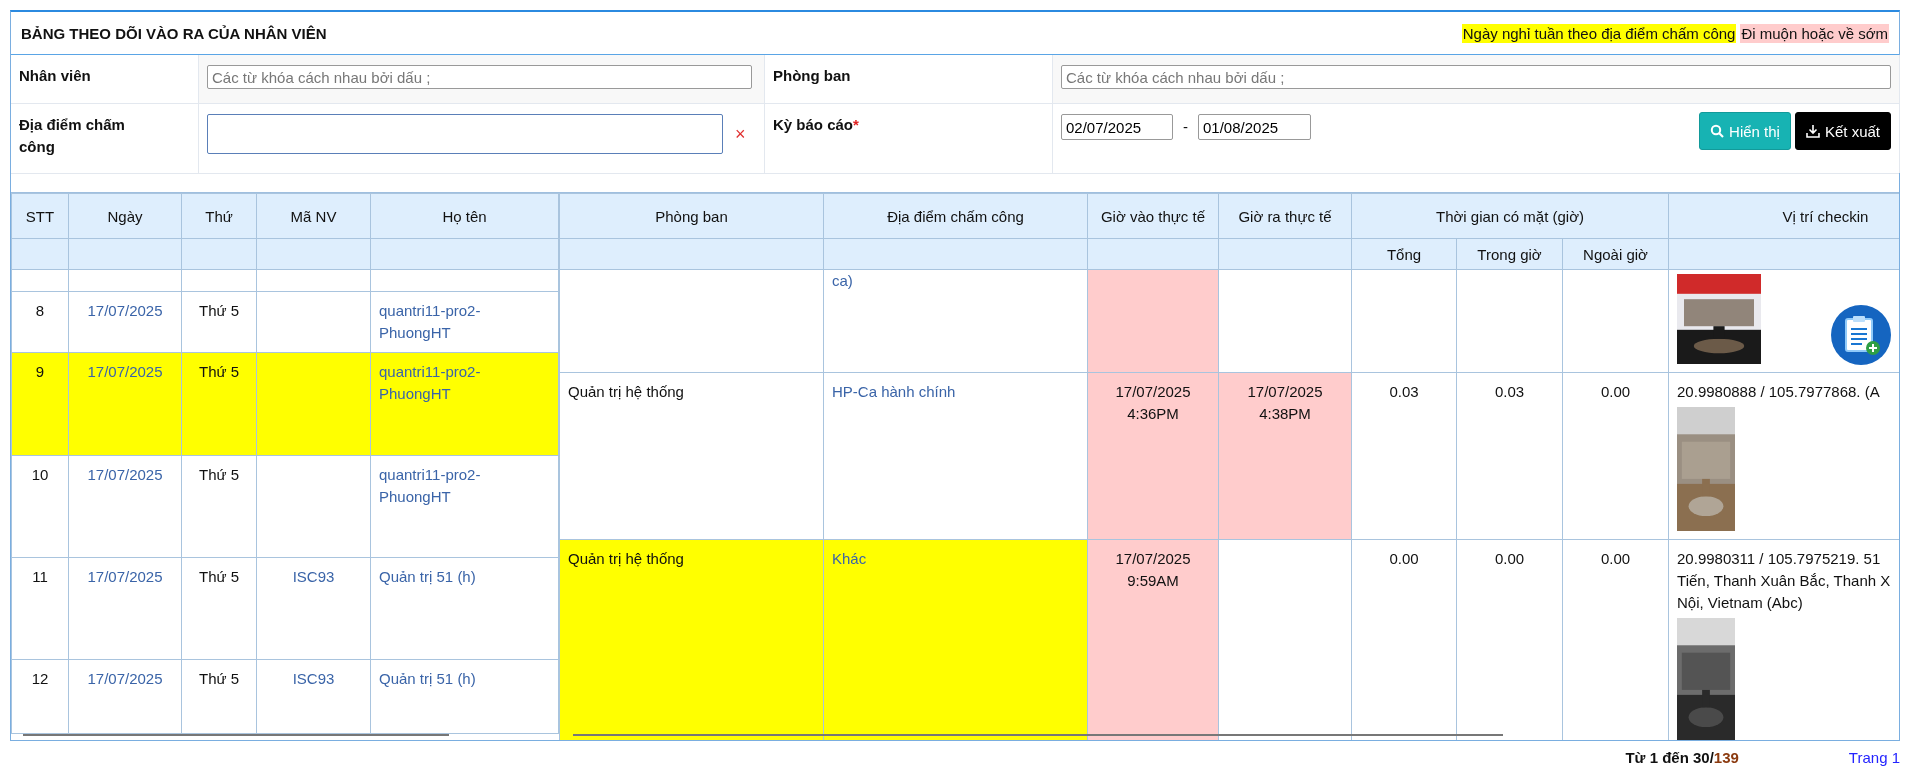 The height and width of the screenshot is (783, 1908). Describe the element at coordinates (740, 134) in the screenshot. I see `clear-button: ×` at that location.